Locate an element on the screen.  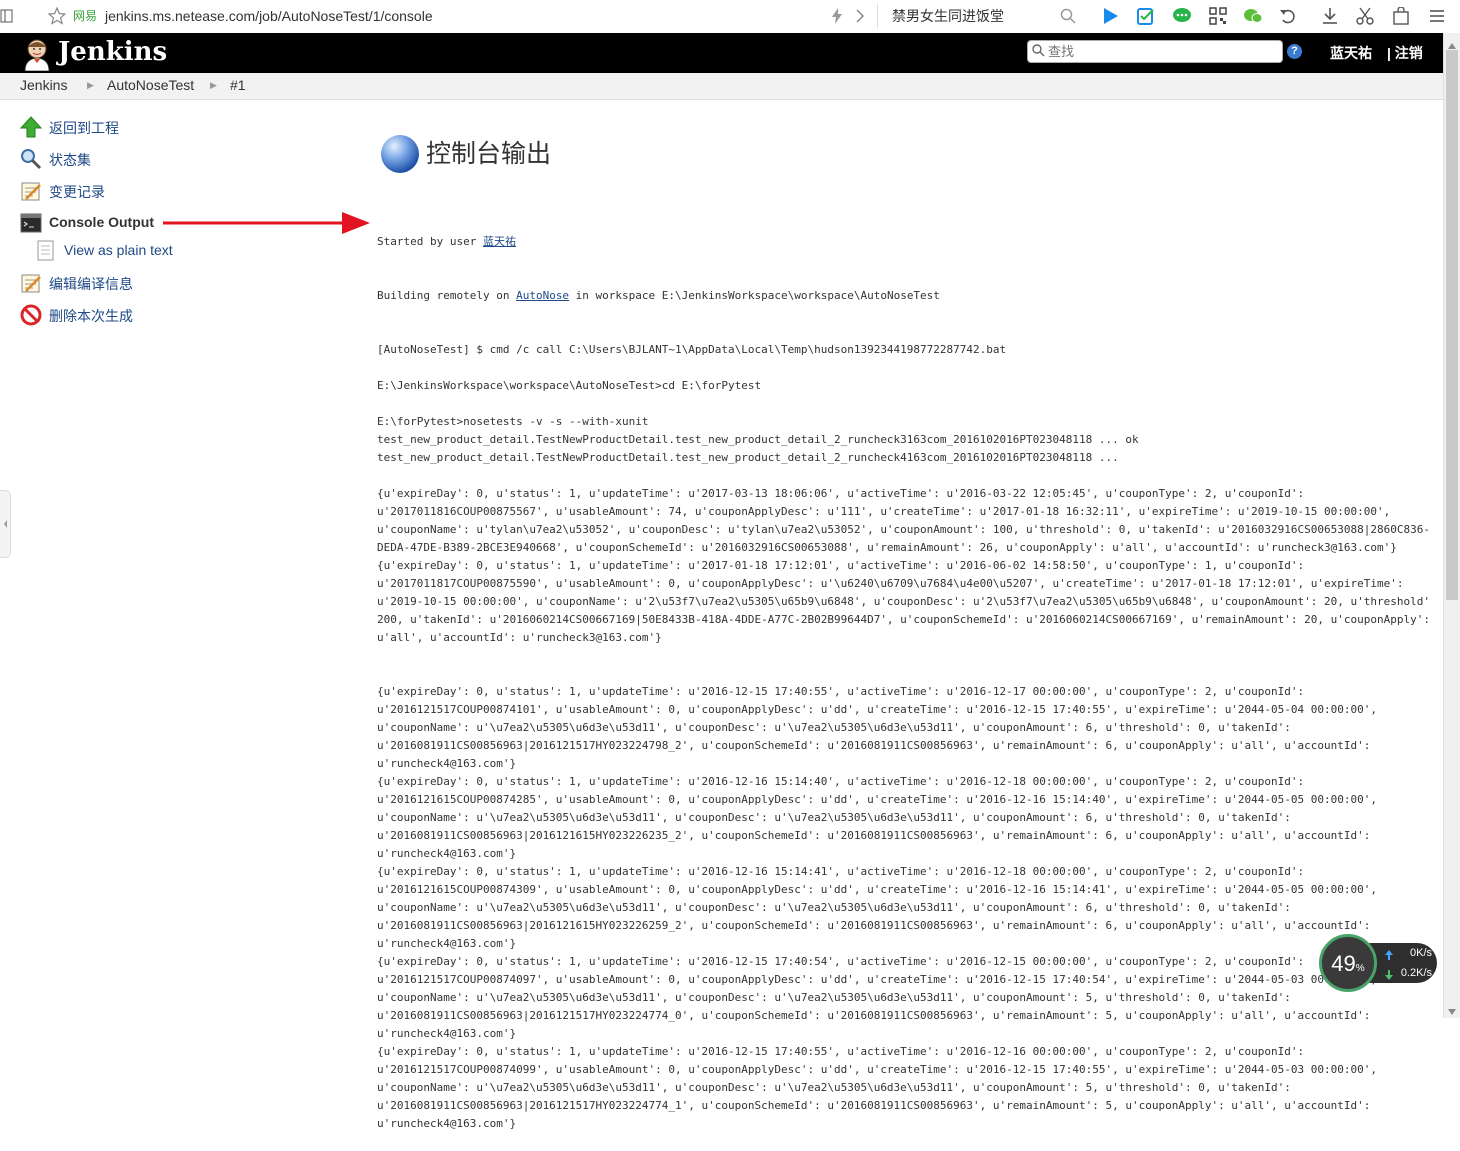
scroll-down-icon is located at coordinates (1452, 1011).